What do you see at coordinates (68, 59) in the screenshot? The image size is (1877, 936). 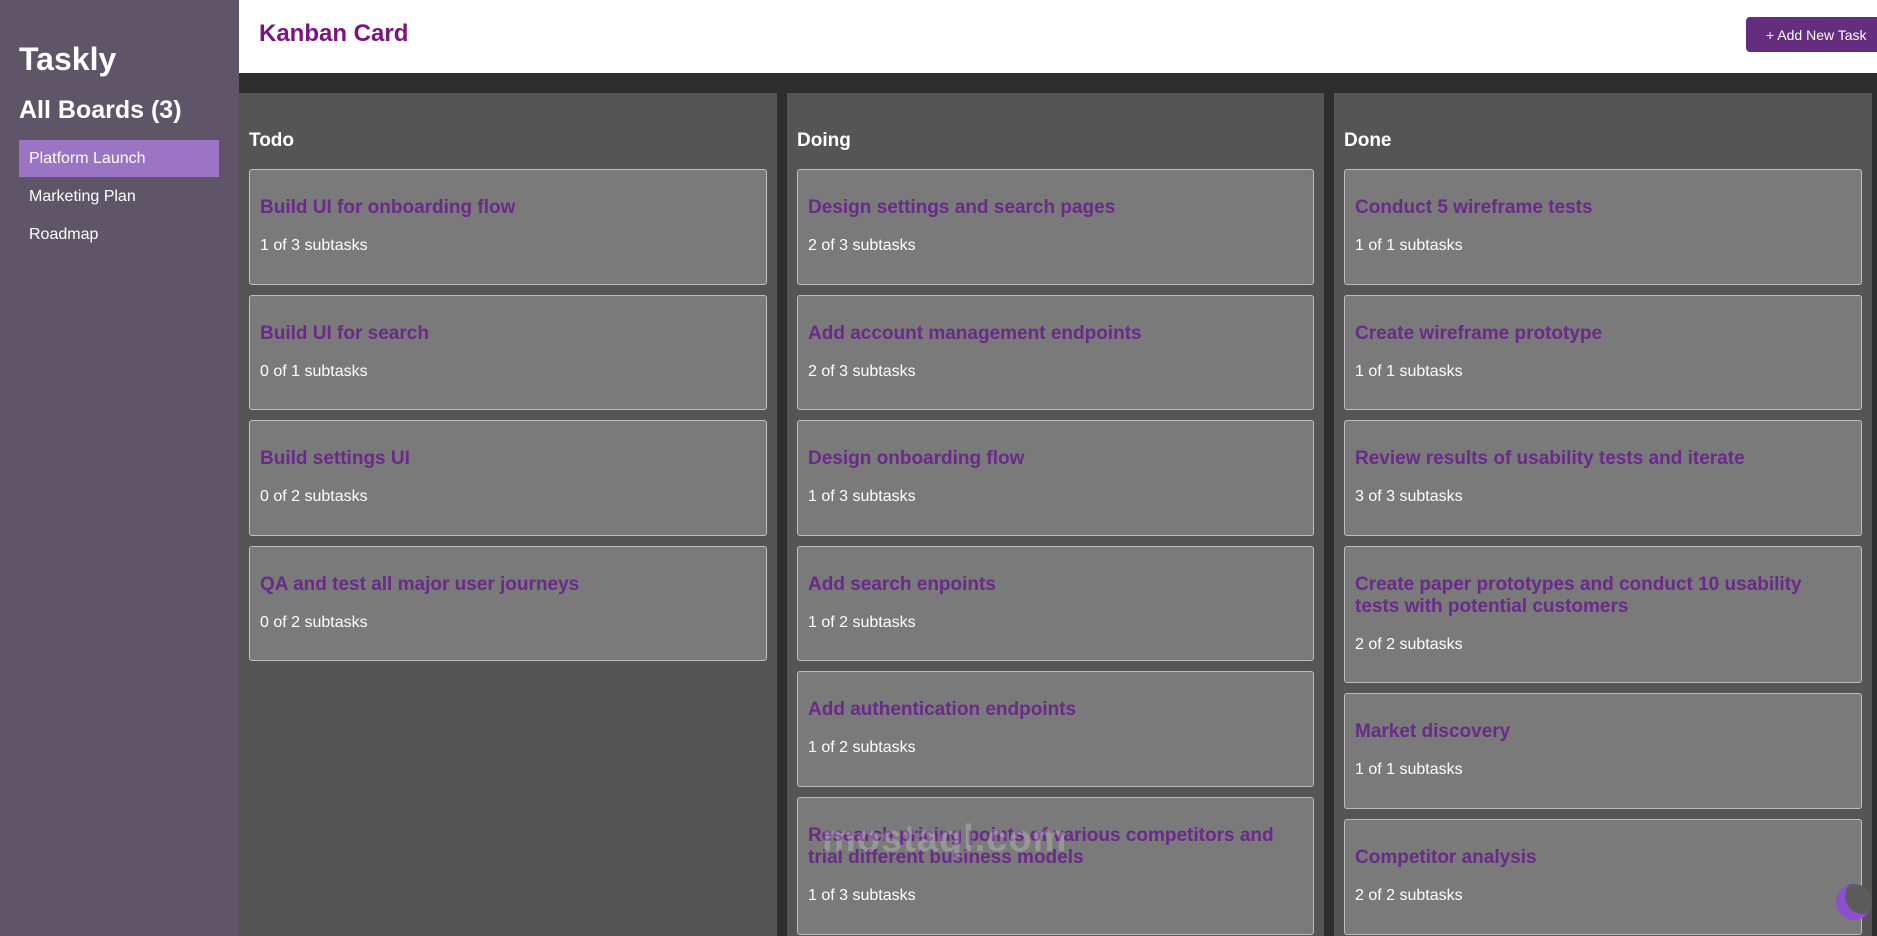 I see `app-logo: Taskly` at bounding box center [68, 59].